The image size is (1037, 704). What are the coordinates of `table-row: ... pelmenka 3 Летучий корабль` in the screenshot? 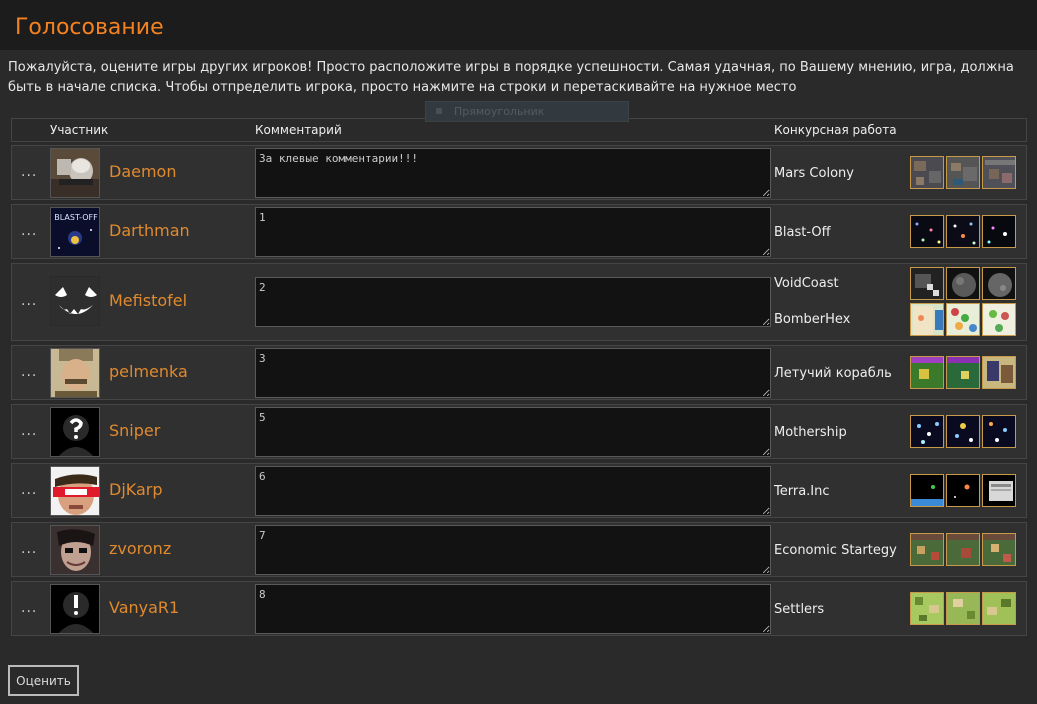 It's located at (519, 372).